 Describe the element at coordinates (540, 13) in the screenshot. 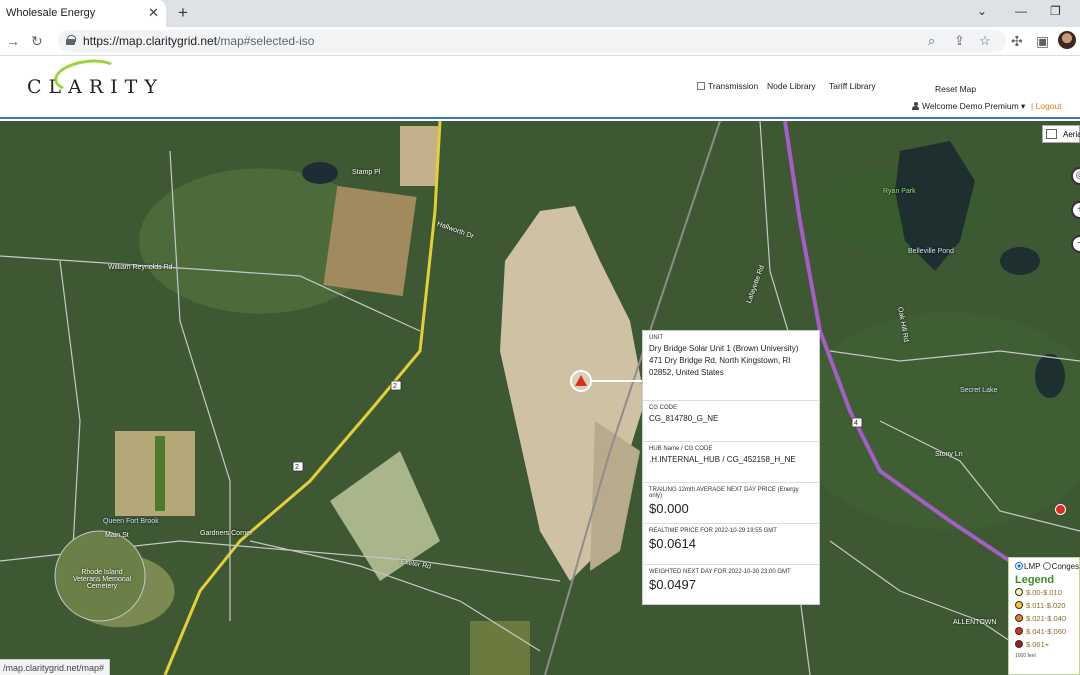

I see `browser-tab-bar: Wholesale Energy ✕ + ⌄ — ❐` at that location.